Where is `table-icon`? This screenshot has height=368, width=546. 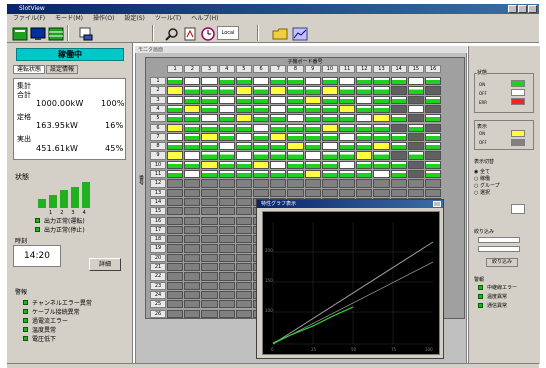
table-icon is located at coordinates (55, 33).